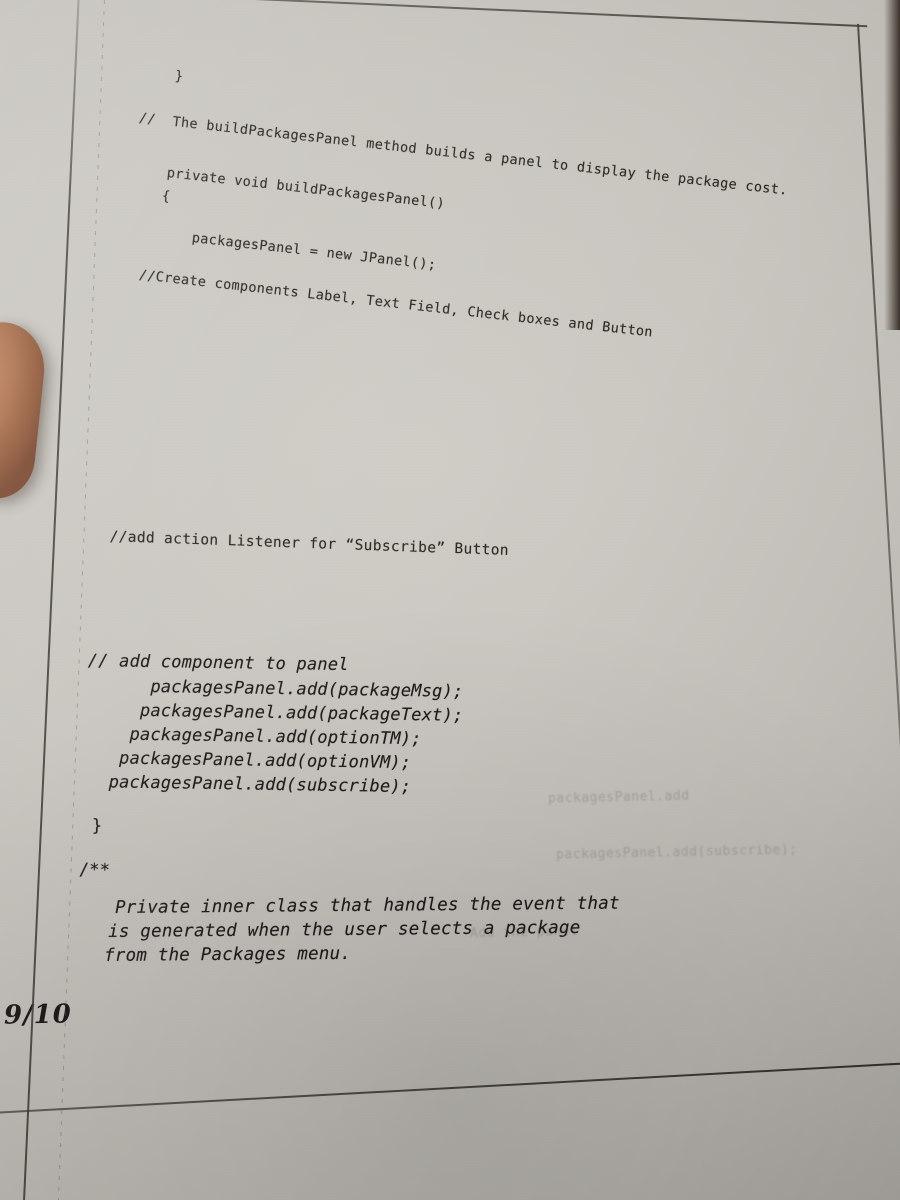 This screenshot has width=900, height=1200. What do you see at coordinates (38, 1015) in the screenshot?
I see `page-number: 9/10` at bounding box center [38, 1015].